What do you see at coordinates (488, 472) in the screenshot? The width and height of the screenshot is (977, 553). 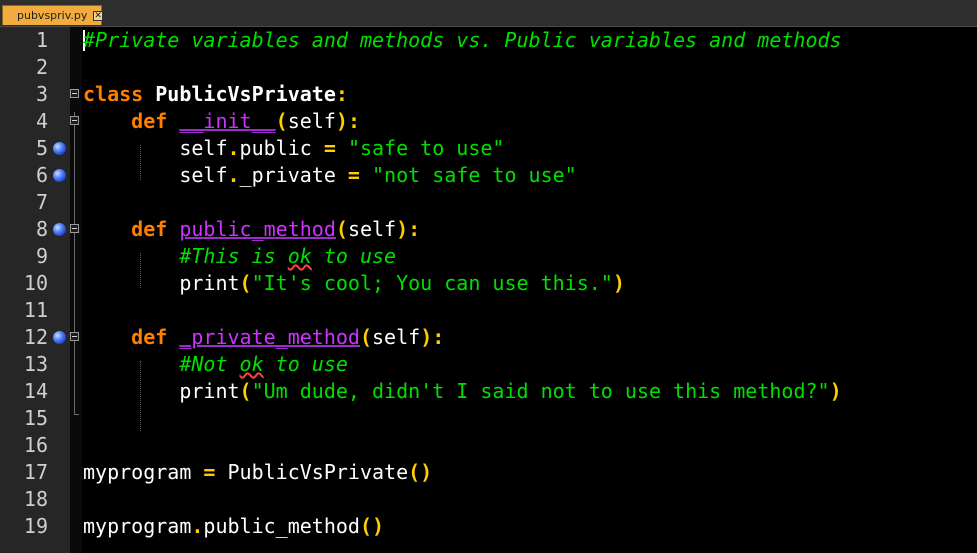 I see `code-line-17: 17 myprogram = PublicVsPrivate()` at bounding box center [488, 472].